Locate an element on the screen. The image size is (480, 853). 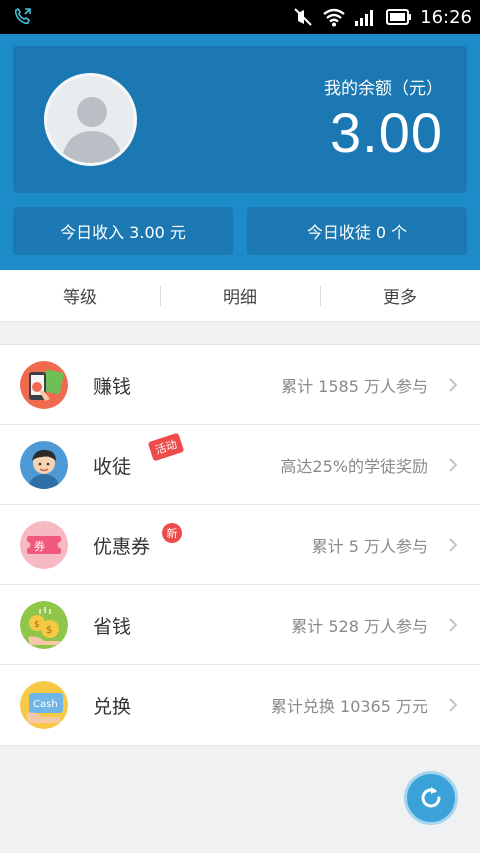
phone-call-icon is located at coordinates (22, 16).